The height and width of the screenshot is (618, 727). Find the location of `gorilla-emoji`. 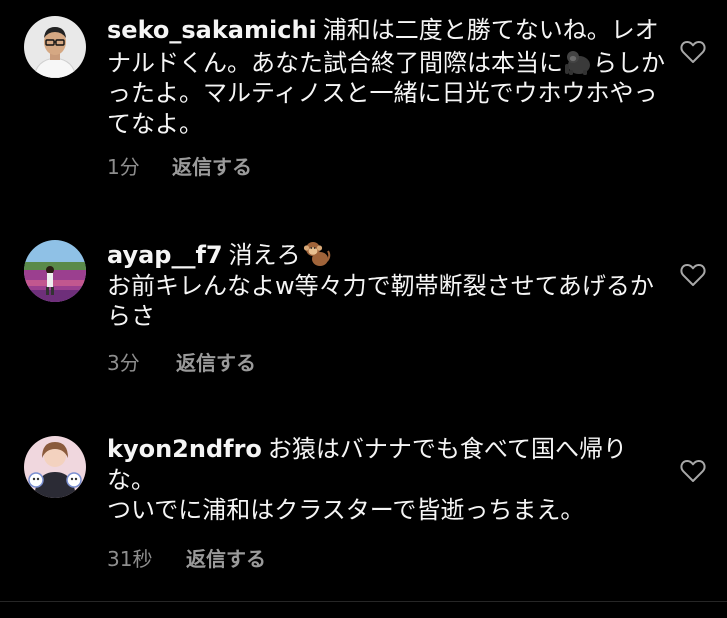

gorilla-emoji is located at coordinates (577, 62).